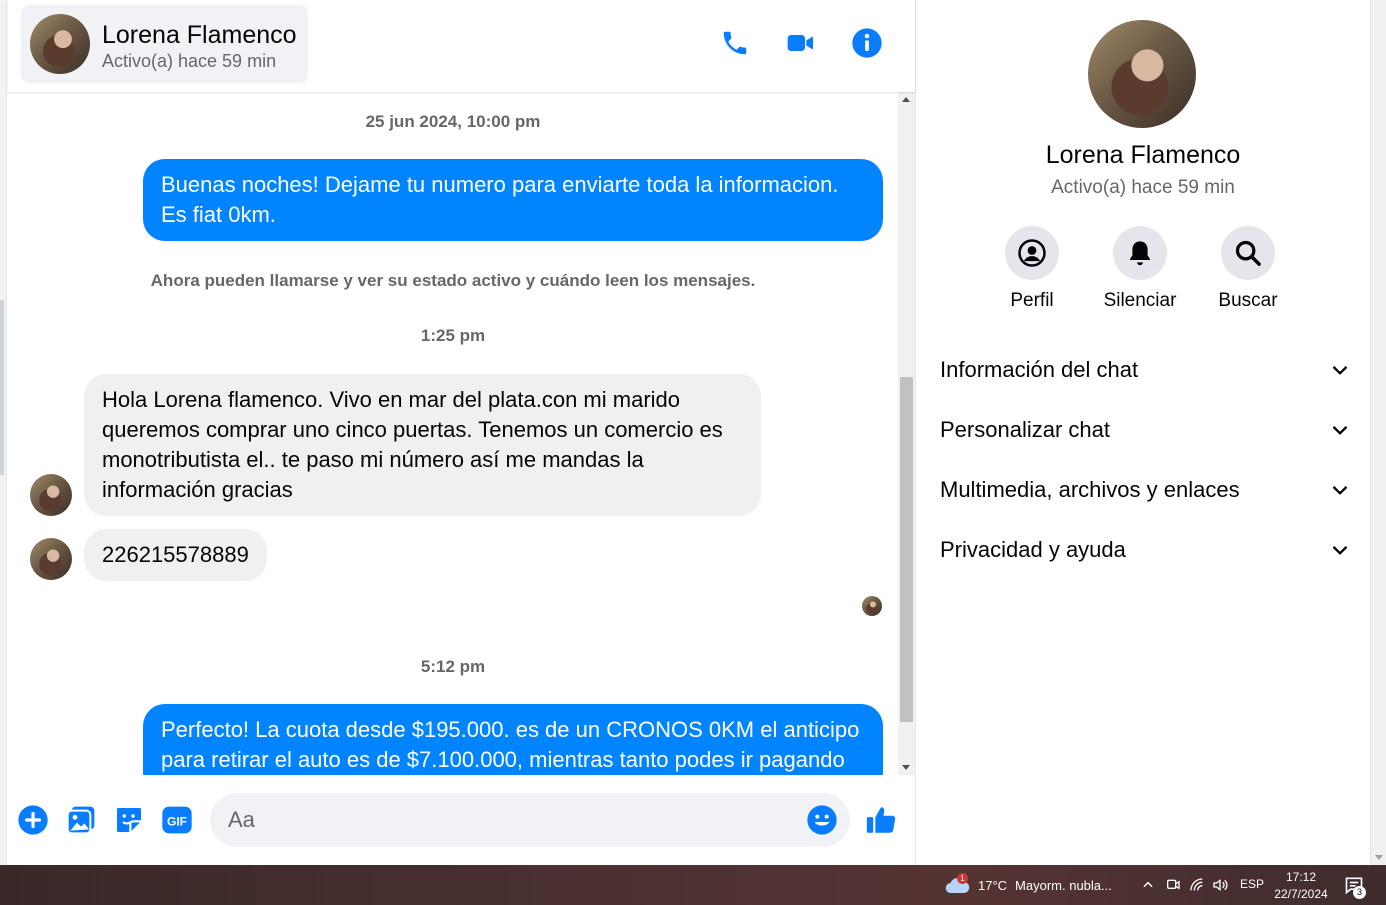  I want to click on section-label: Multimedia, archivos y enlaces, so click(1090, 489).